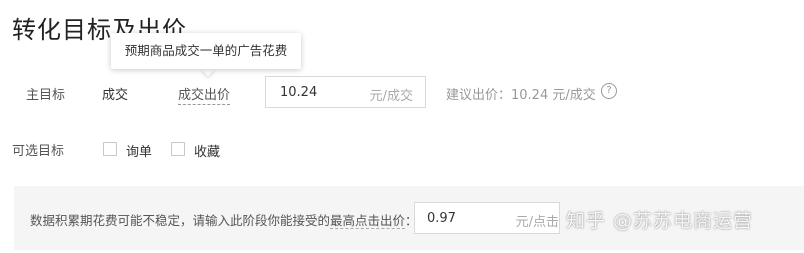 This screenshot has width=804, height=253. I want to click on watermark: 知乎 @苏苏电商运营, so click(660, 221).